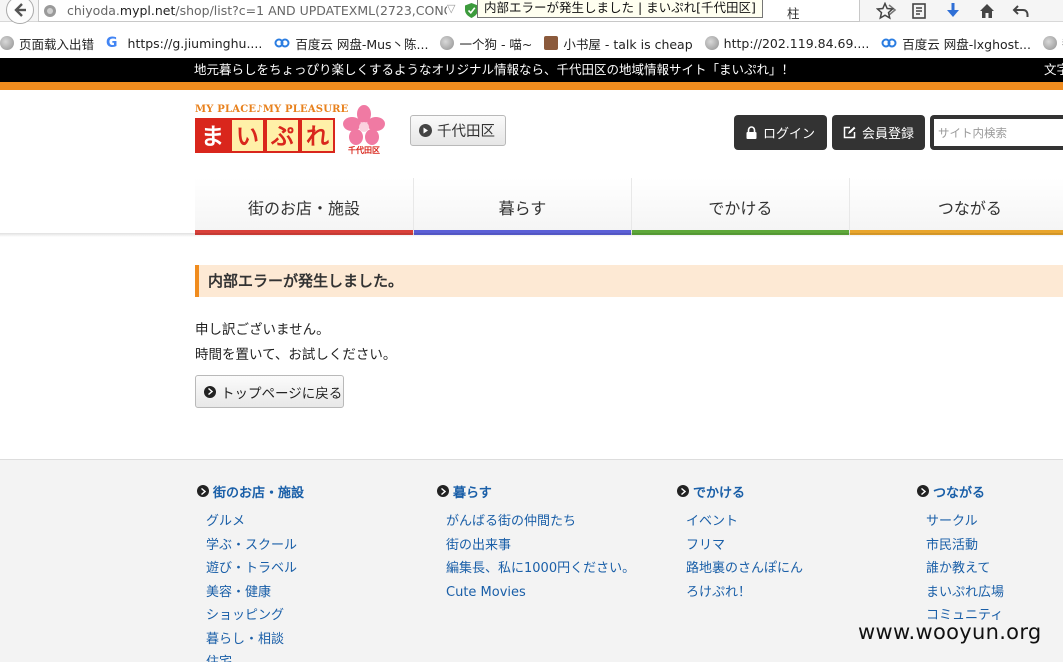 Image resolution: width=1063 pixels, height=662 pixels. Describe the element at coordinates (255, 616) in the screenshot. I see `footer-link: ショッピング` at that location.